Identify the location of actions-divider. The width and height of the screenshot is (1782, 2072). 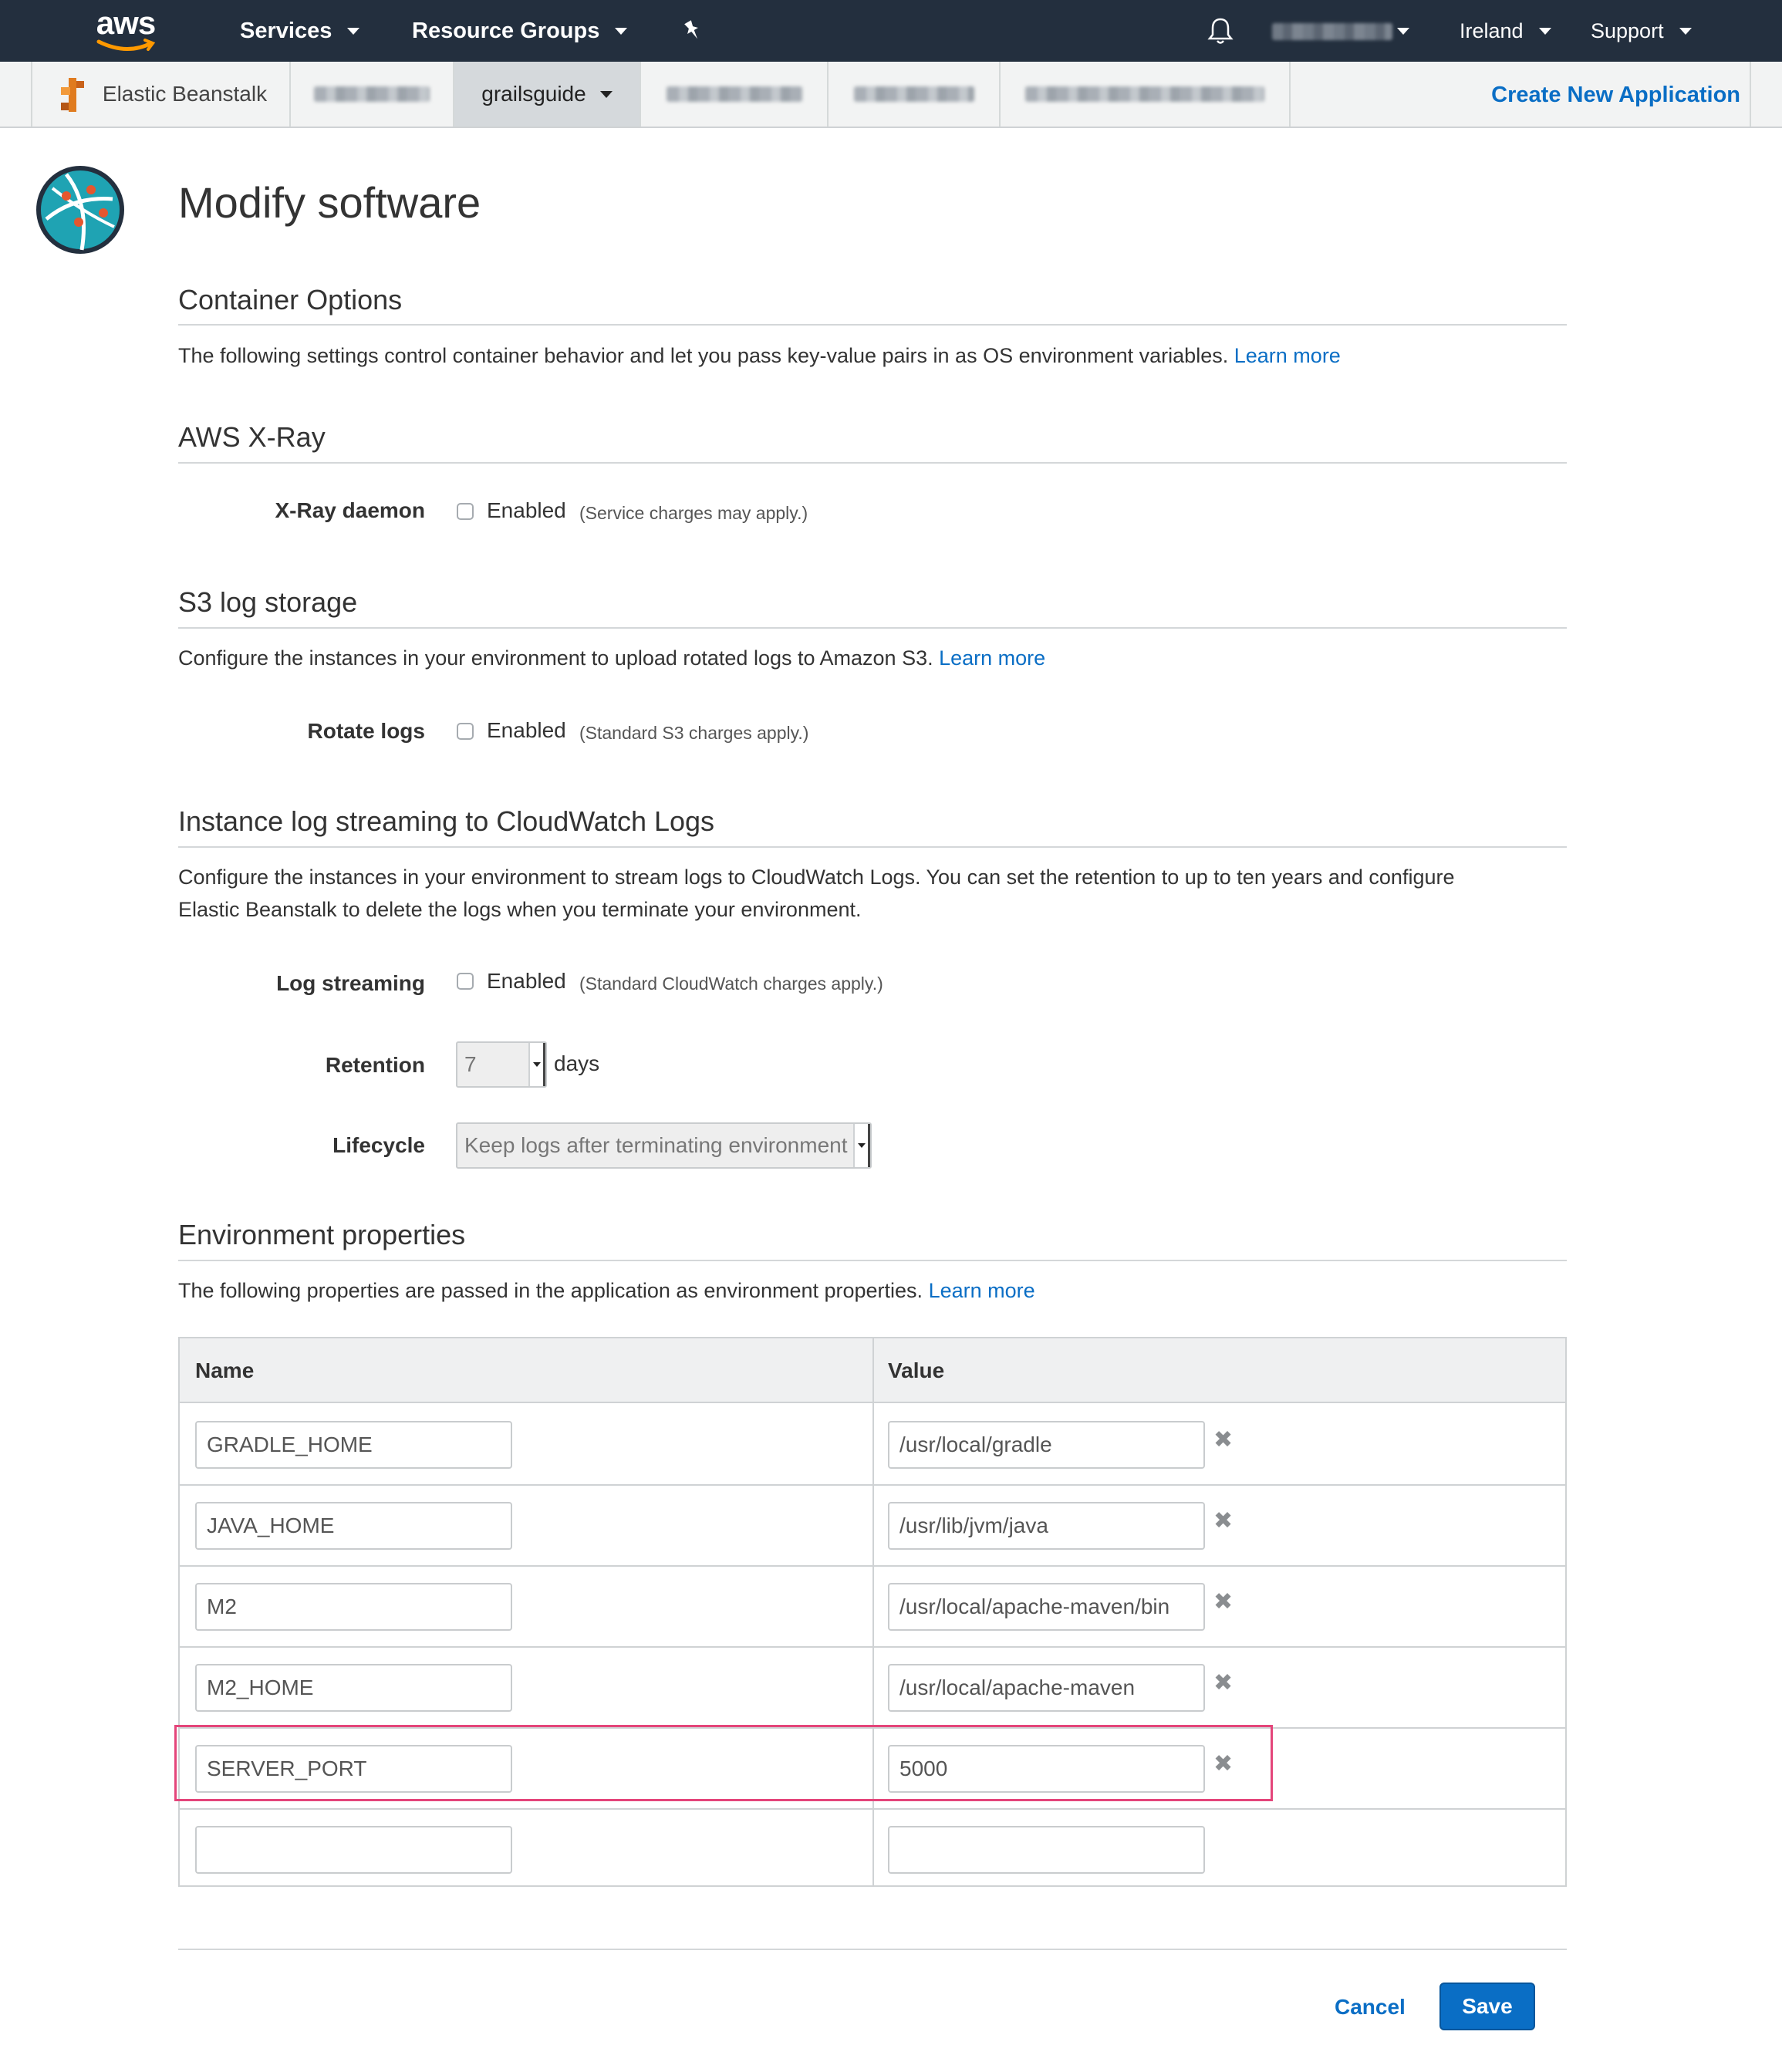
(872, 1949).